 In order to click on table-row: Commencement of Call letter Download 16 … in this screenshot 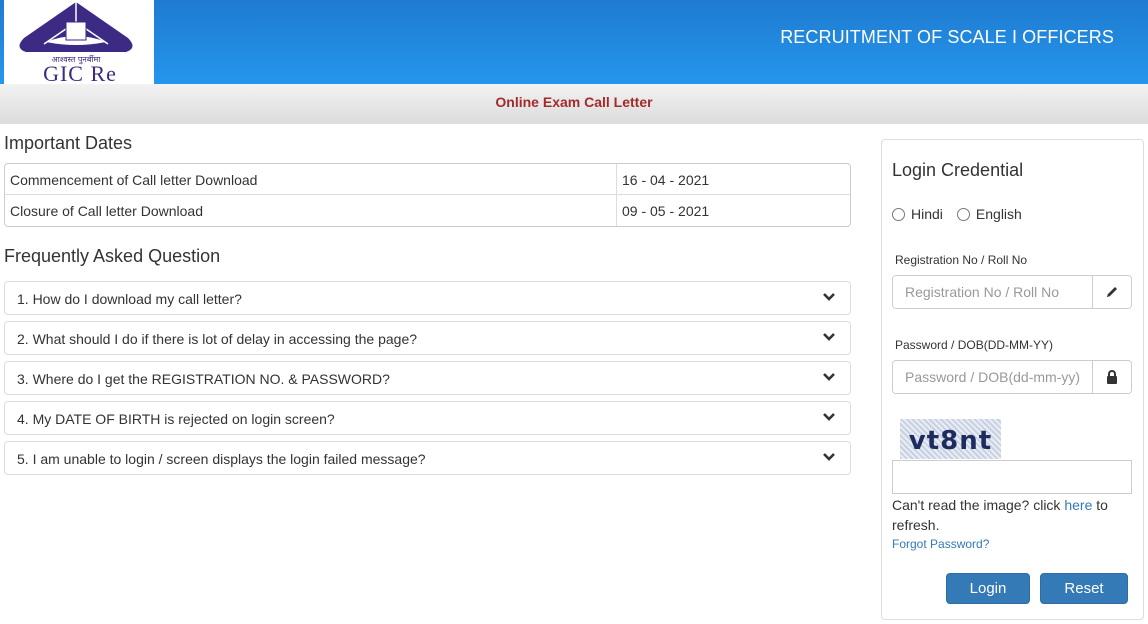, I will do `click(427, 179)`.